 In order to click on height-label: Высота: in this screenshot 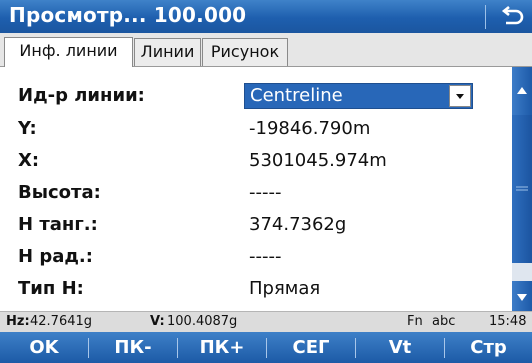, I will do `click(59, 192)`.